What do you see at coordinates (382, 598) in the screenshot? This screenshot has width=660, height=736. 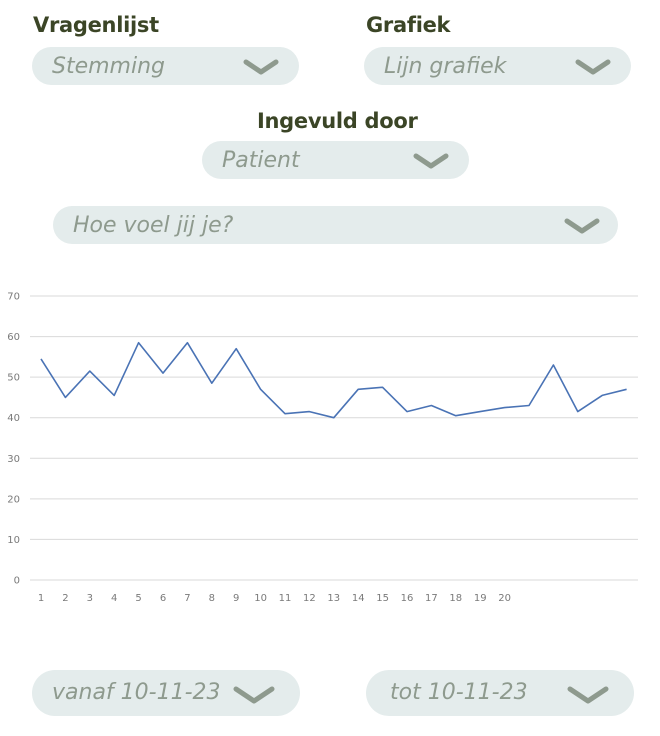 I see `x-tick-label: 15` at bounding box center [382, 598].